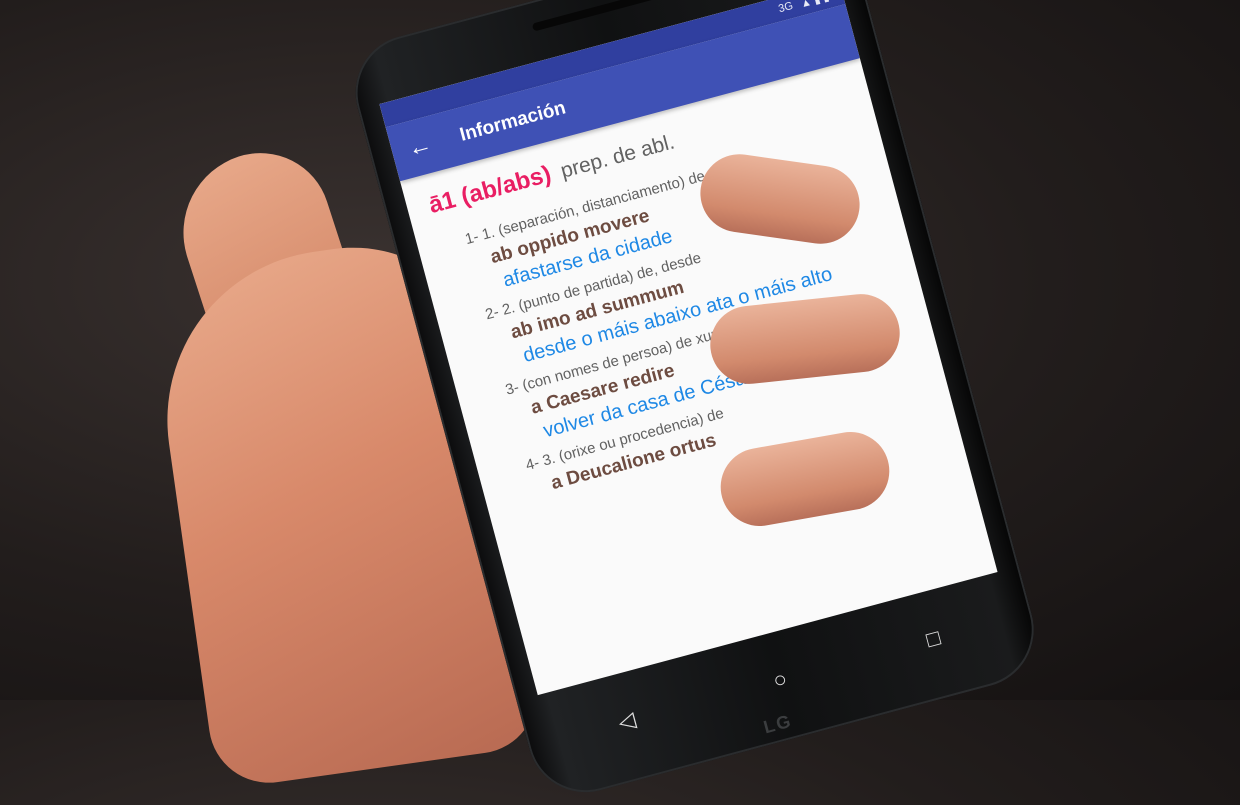 This screenshot has height=805, width=1240. What do you see at coordinates (778, 724) in the screenshot?
I see `brand-logo: LG` at bounding box center [778, 724].